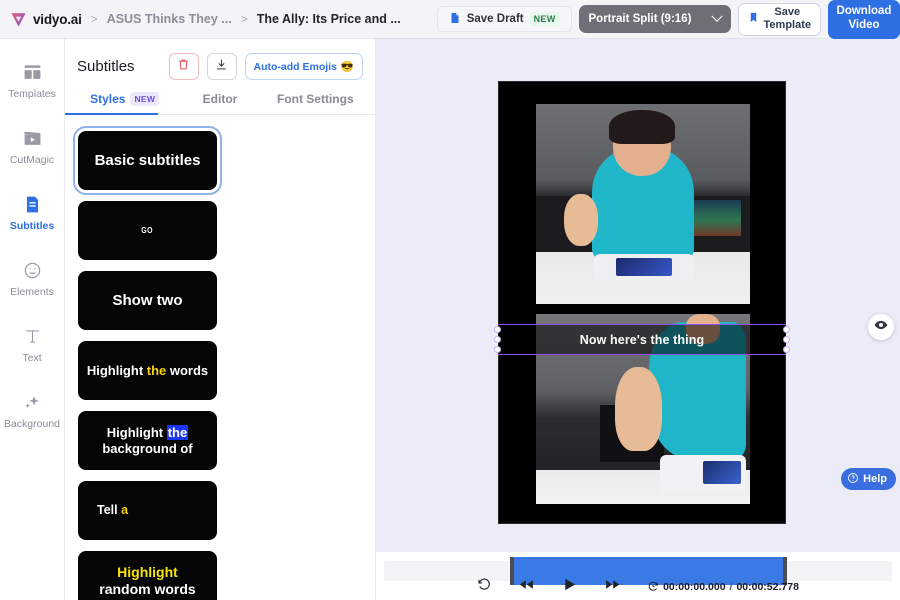 The image size is (900, 600). Describe the element at coordinates (303, 66) in the screenshot. I see `auto-add-emojis-button: Auto-add Emojis 😎` at that location.